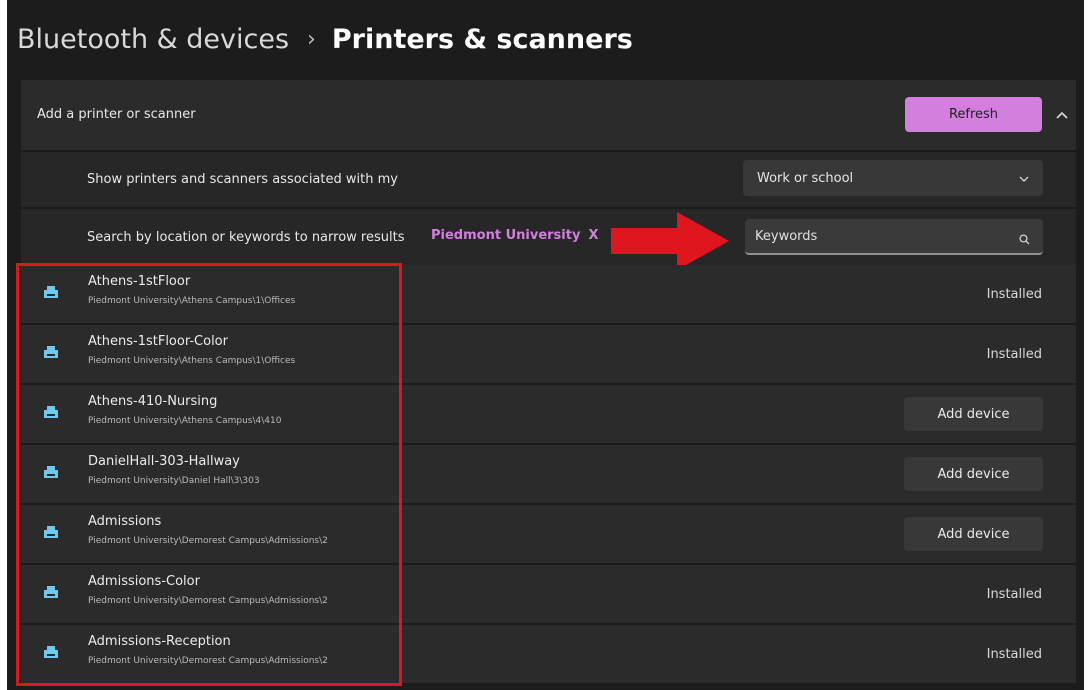 Image resolution: width=1091 pixels, height=690 pixels. I want to click on printer-name: Admissions-Reception, so click(159, 641).